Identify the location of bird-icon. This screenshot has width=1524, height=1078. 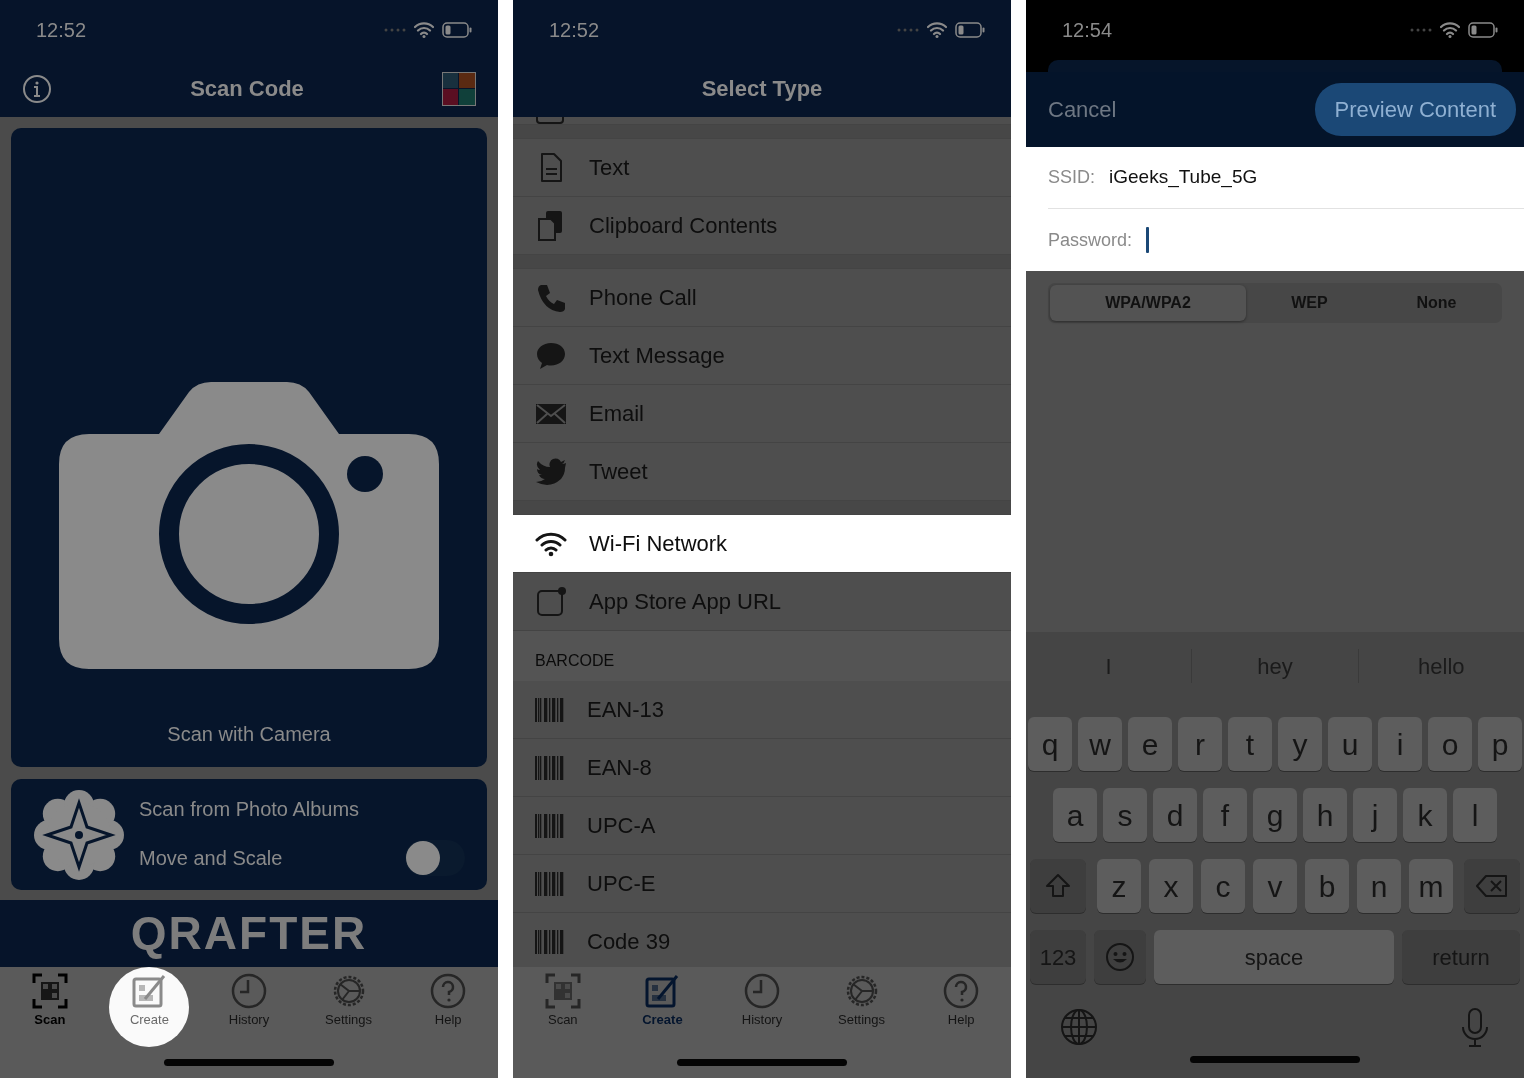
(551, 471).